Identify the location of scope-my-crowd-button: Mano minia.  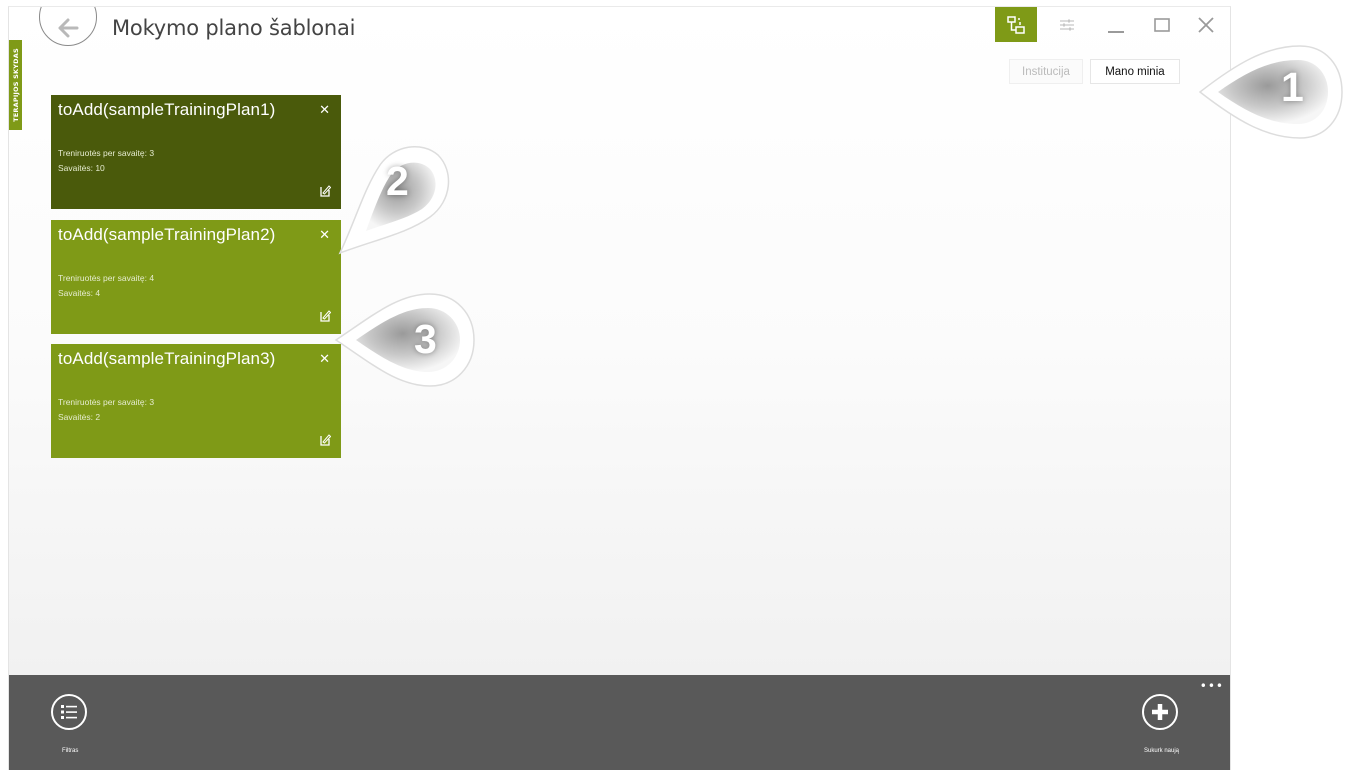
(1134, 71).